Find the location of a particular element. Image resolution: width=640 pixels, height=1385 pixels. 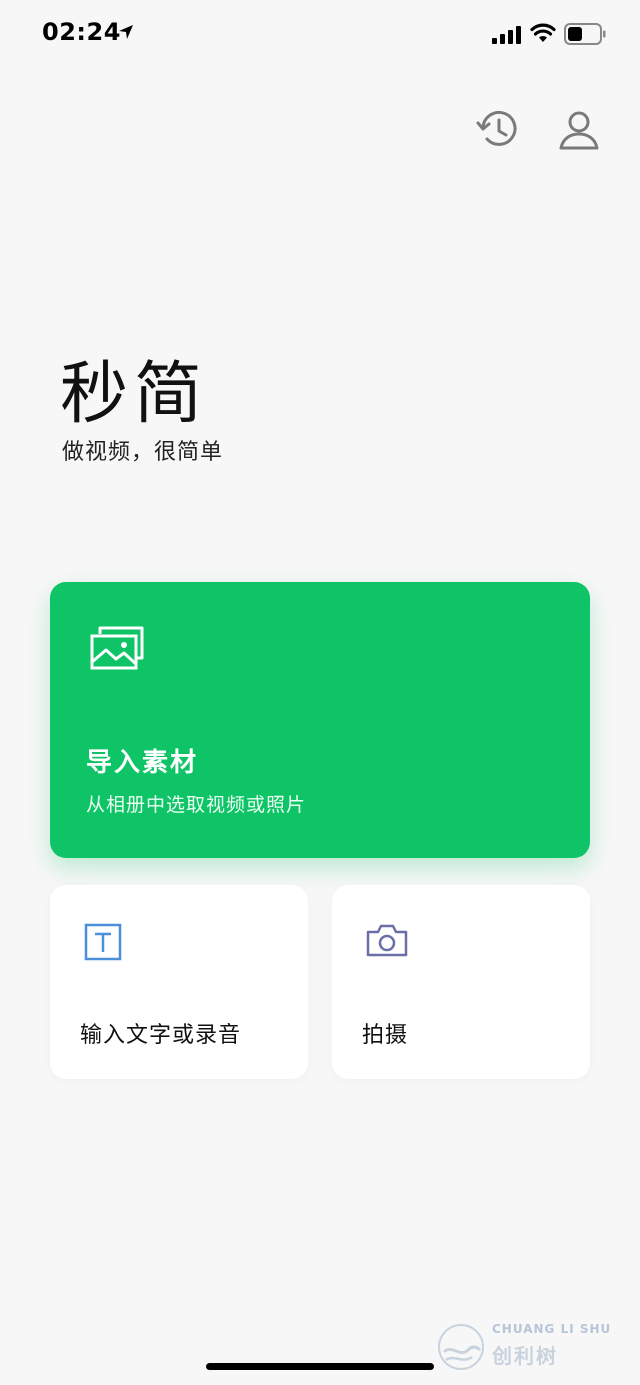

cellular-signal-icon is located at coordinates (506, 35).